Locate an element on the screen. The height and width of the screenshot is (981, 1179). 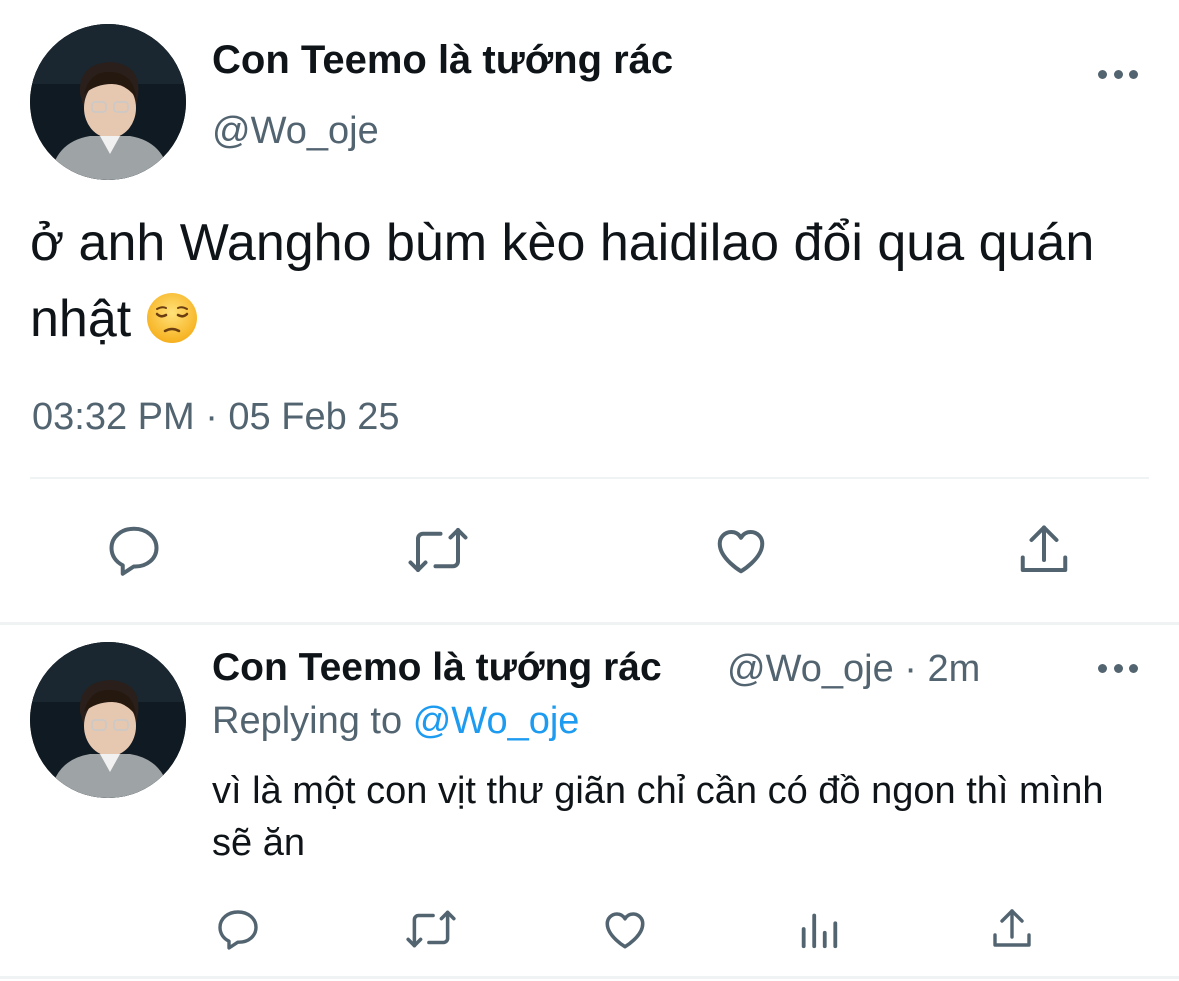
like-icon is located at coordinates (741, 550).